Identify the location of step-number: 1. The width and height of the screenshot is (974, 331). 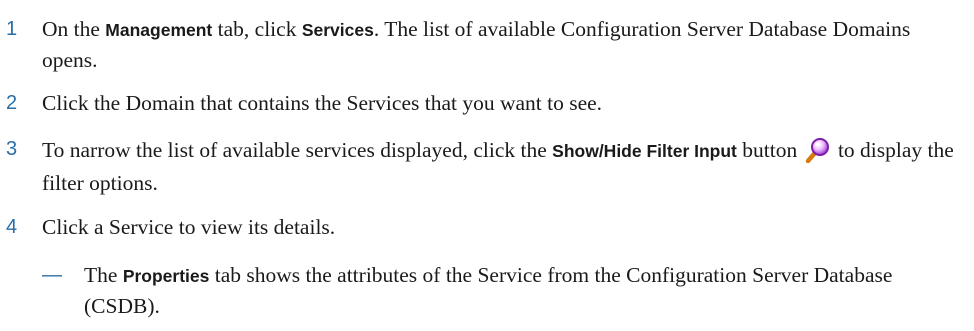
(12, 29).